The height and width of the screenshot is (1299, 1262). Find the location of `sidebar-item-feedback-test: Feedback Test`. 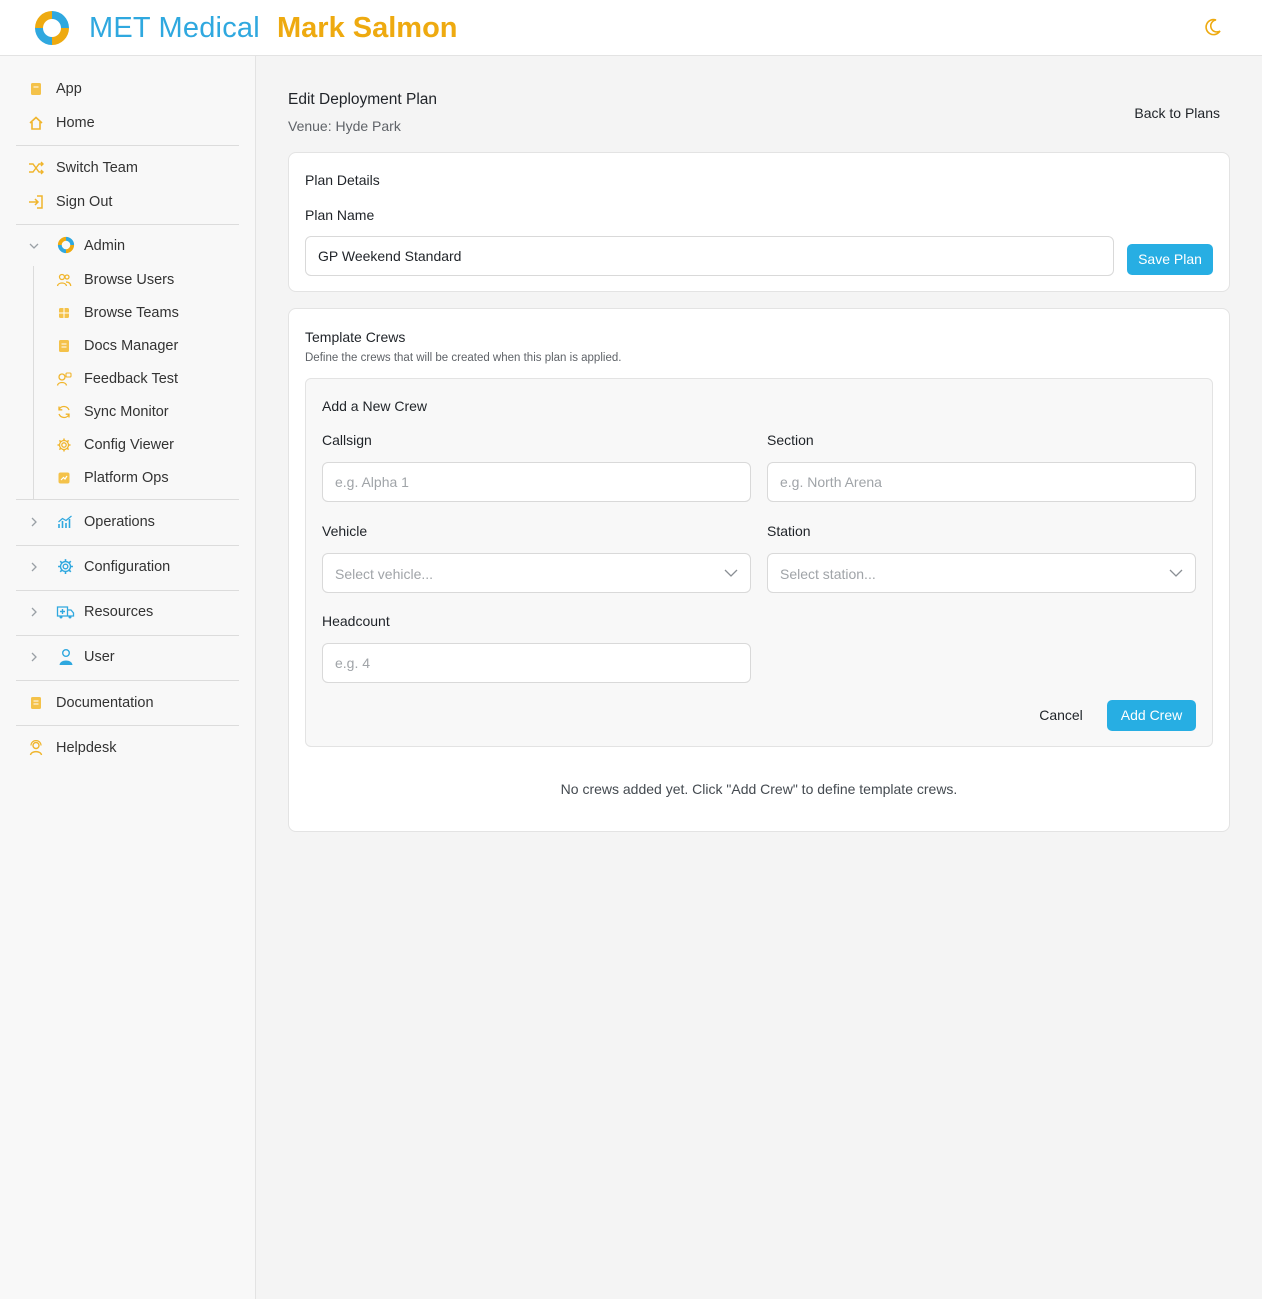

sidebar-item-feedback-test: Feedback Test is located at coordinates (127, 379).